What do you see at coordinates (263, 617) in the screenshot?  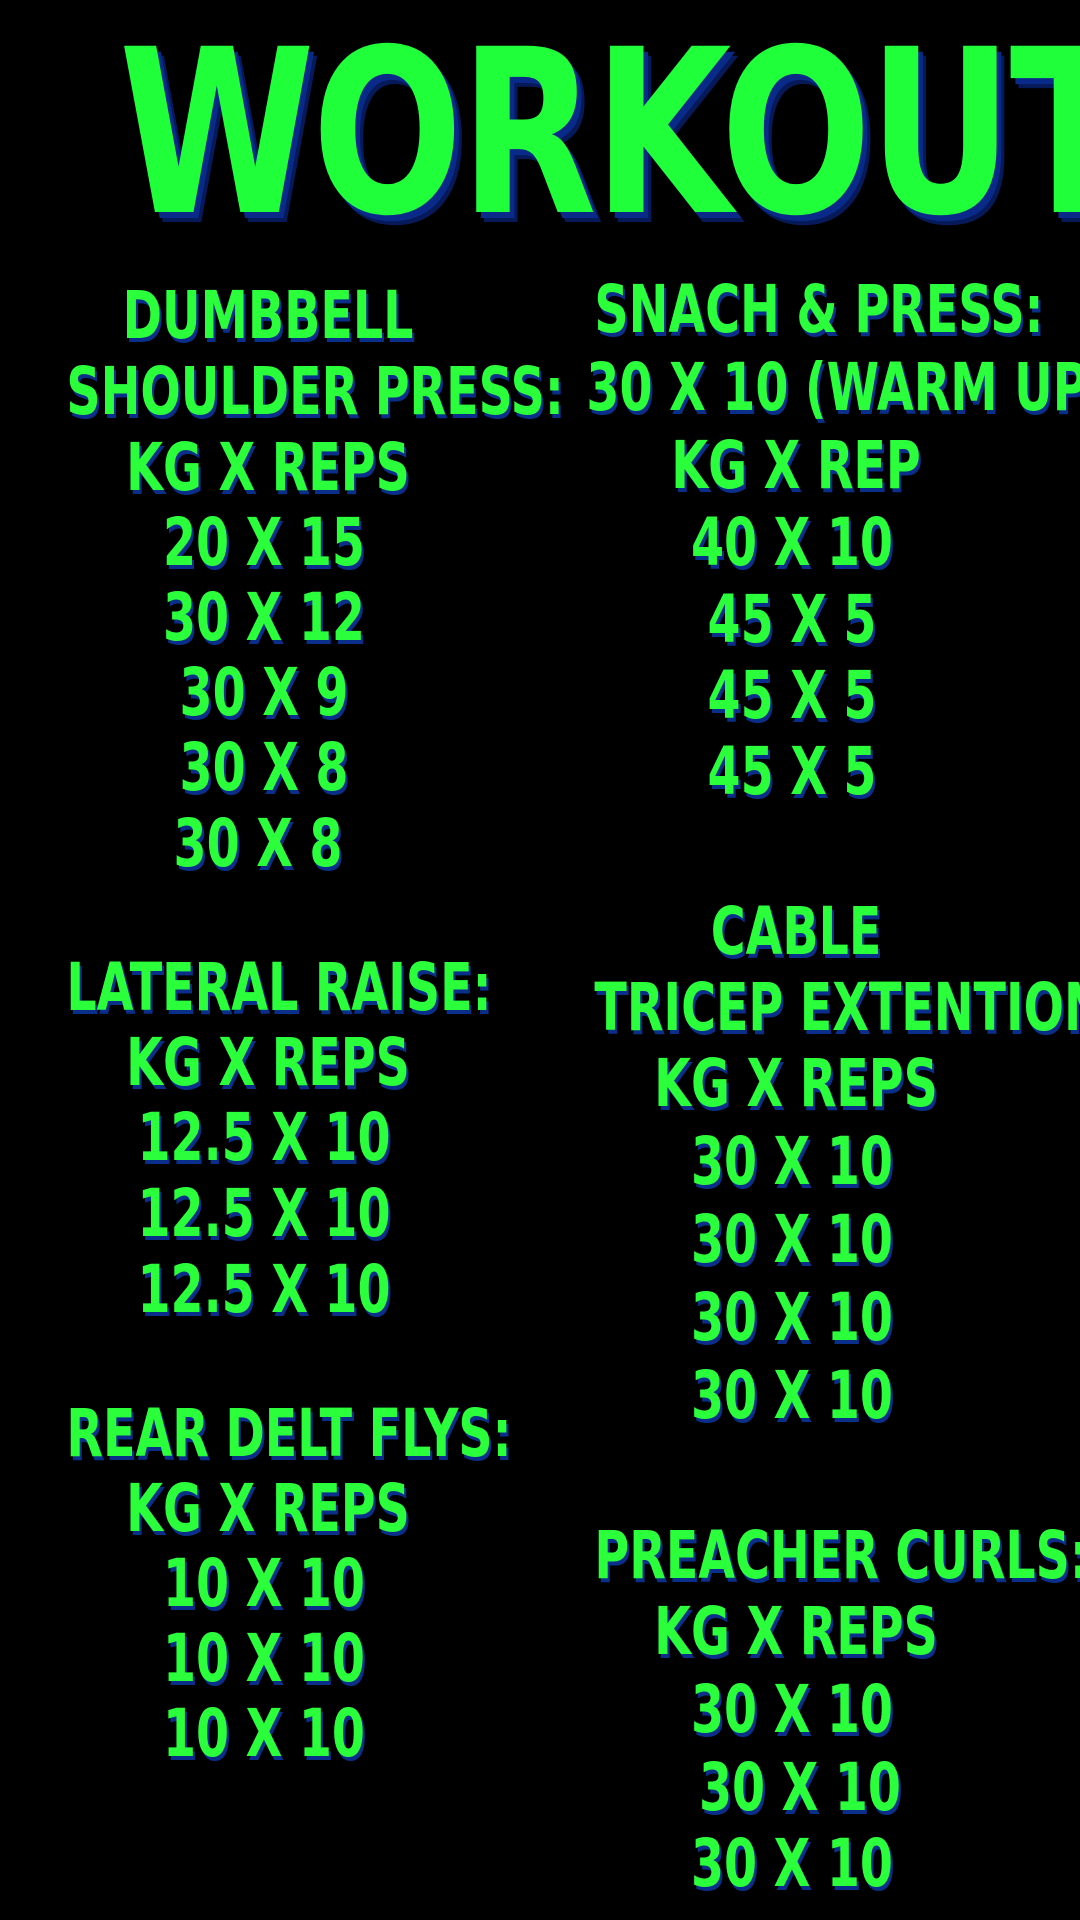 I see `set-entry: 30 X 12` at bounding box center [263, 617].